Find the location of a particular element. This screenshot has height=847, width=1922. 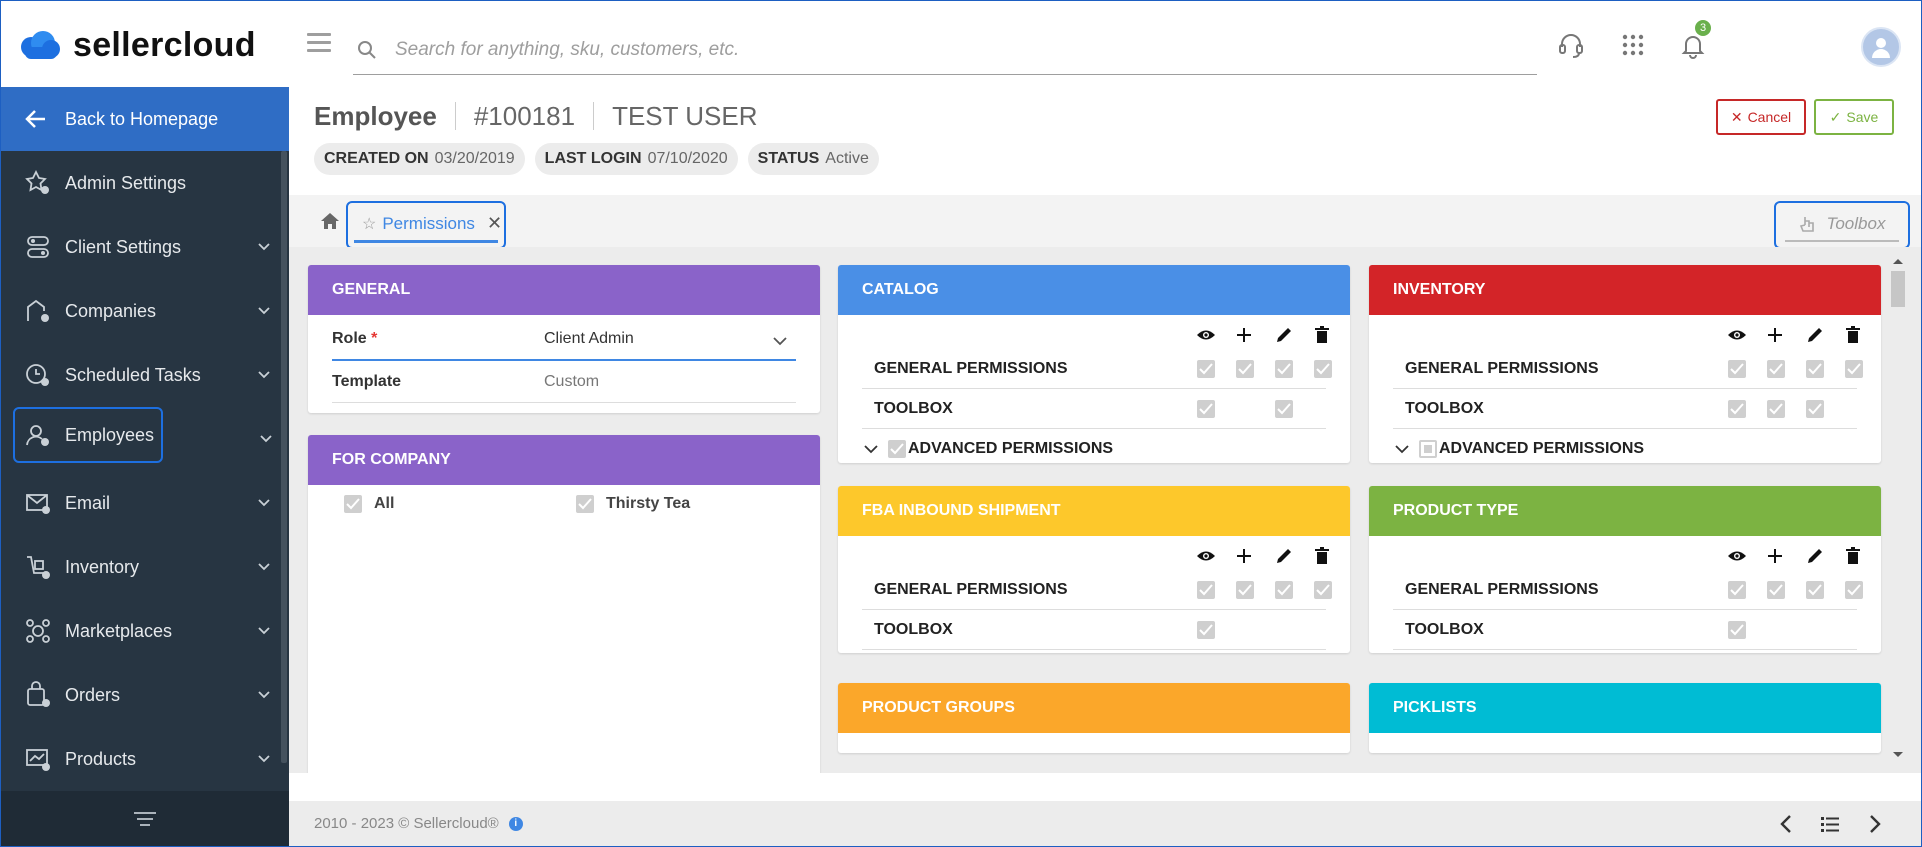

sidebar-item-client-settings: Client Settings is located at coordinates (141, 247).